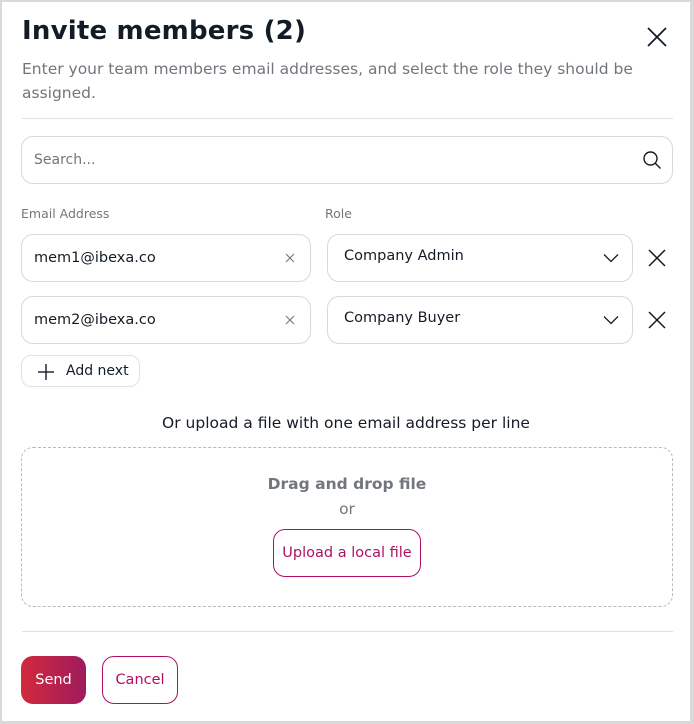 This screenshot has width=694, height=724. I want to click on role-label: Role, so click(338, 213).